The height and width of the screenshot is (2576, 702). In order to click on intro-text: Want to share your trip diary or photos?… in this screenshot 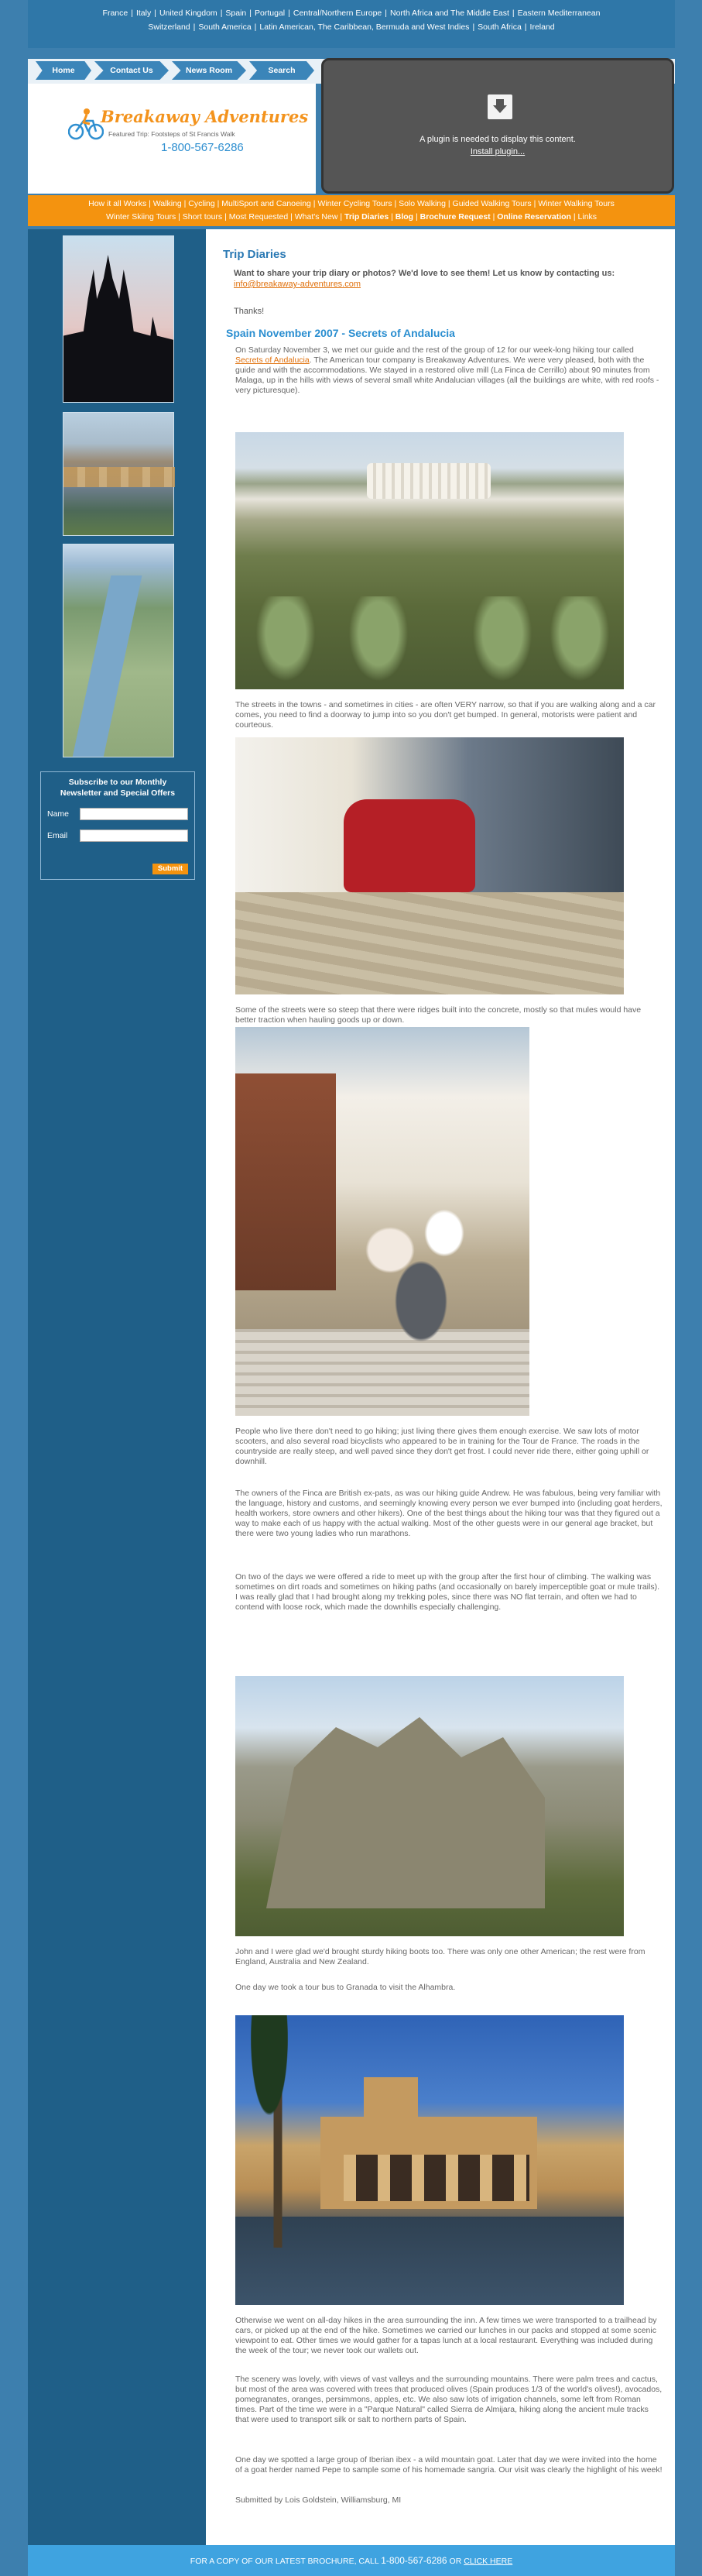, I will do `click(447, 279)`.